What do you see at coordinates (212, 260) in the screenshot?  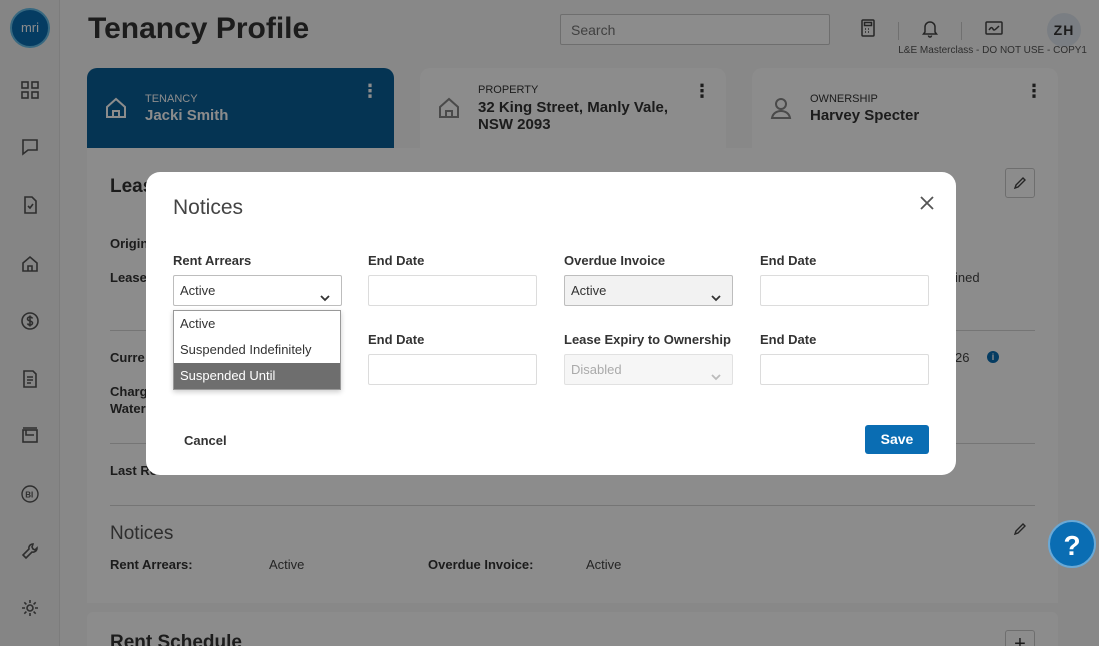 I see `rent-arrears-label: Rent Arrears` at bounding box center [212, 260].